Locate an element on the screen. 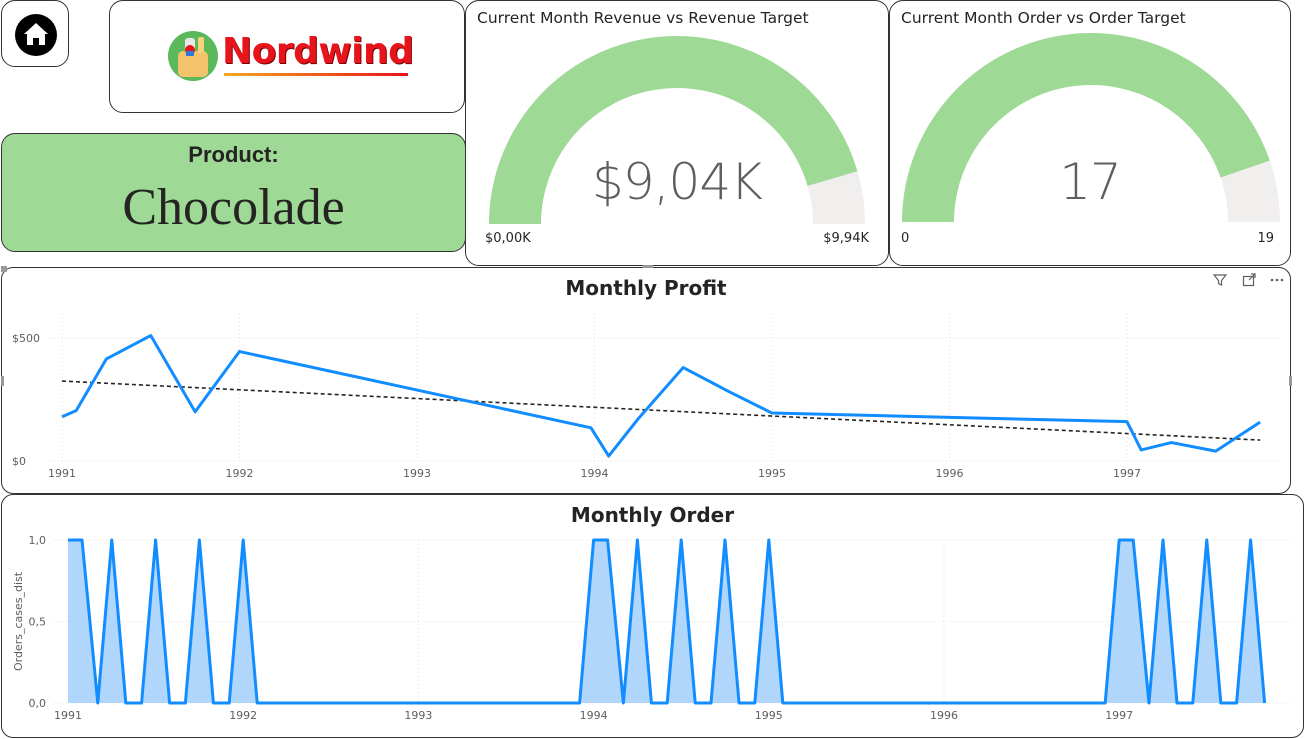 This screenshot has height=739, width=1308. gauge-min-label: 0 is located at coordinates (905, 238).